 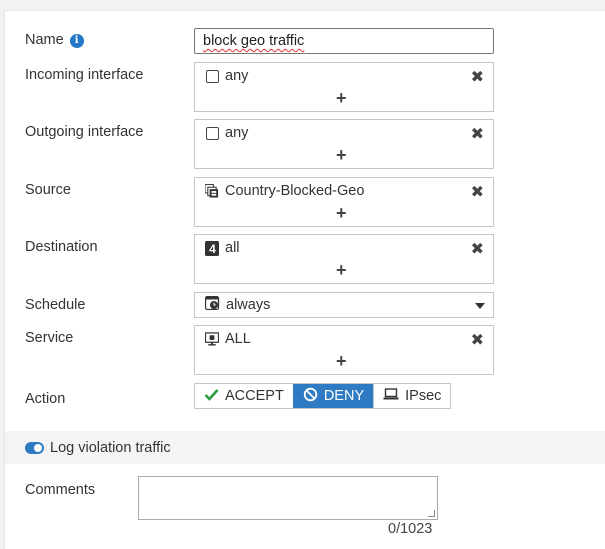 What do you see at coordinates (84, 132) in the screenshot?
I see `outgoing-interface-label: Outgoing interface` at bounding box center [84, 132].